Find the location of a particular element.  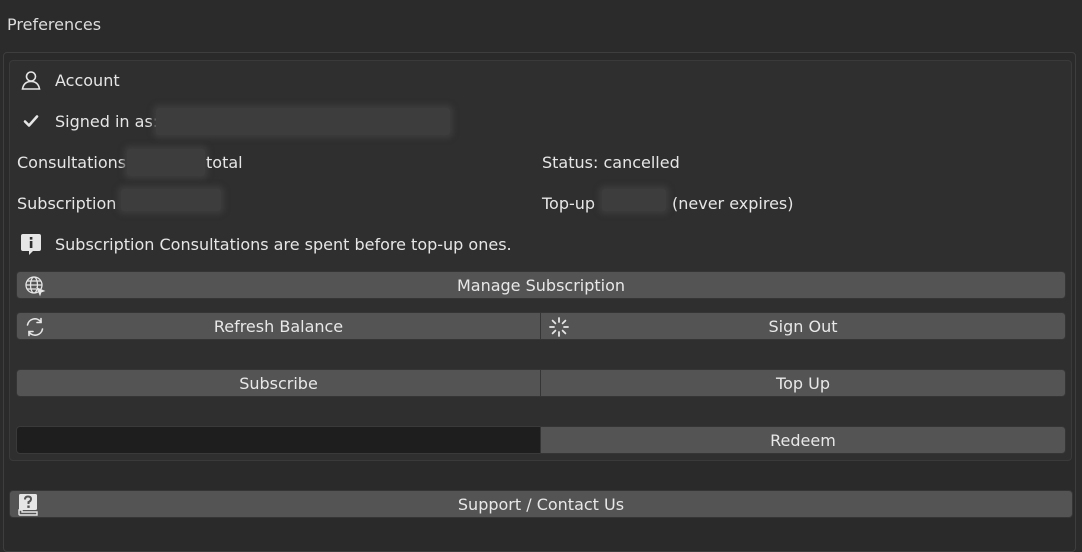

help-book-icon is located at coordinates (29, 504).